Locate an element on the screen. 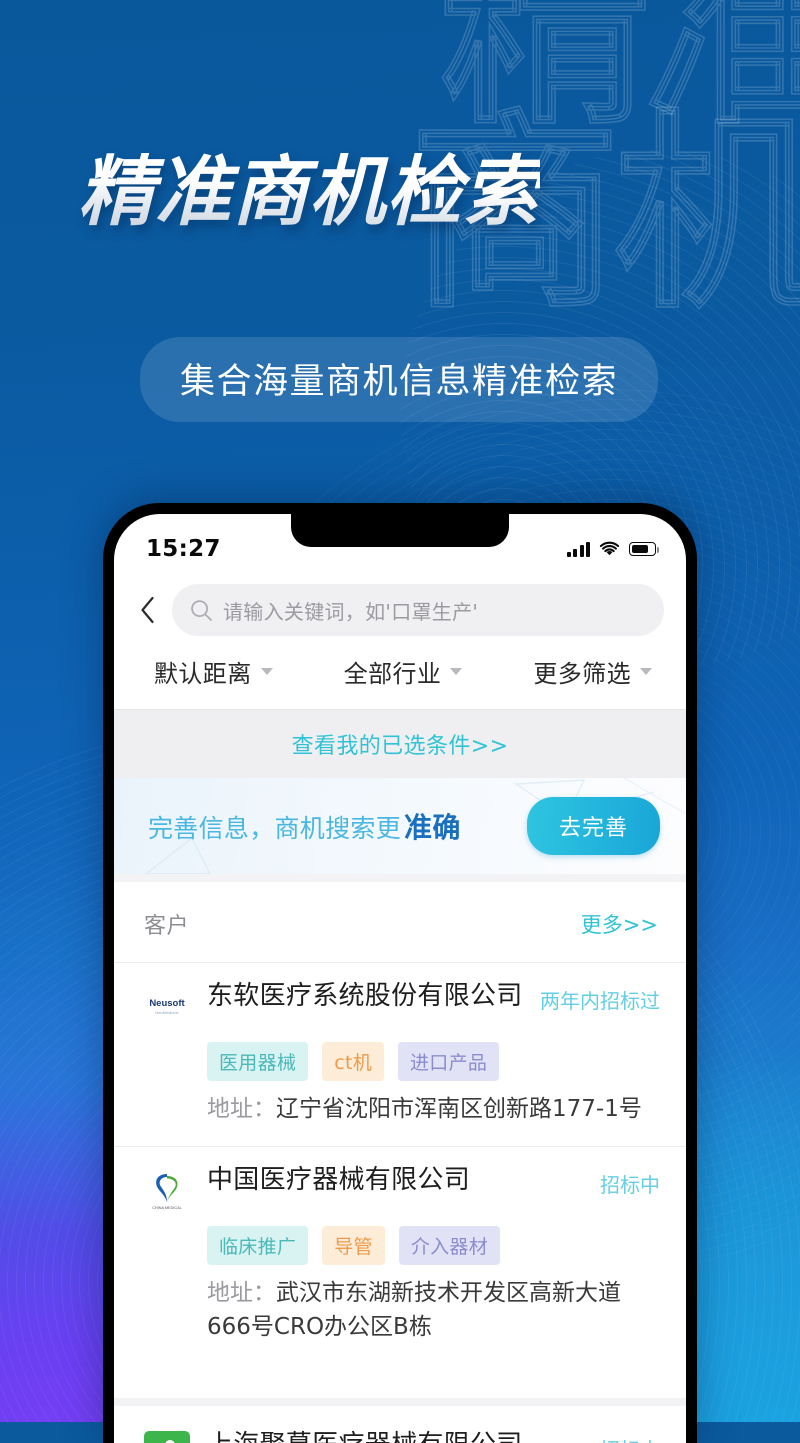  tag: 医用器械 is located at coordinates (258, 1061).